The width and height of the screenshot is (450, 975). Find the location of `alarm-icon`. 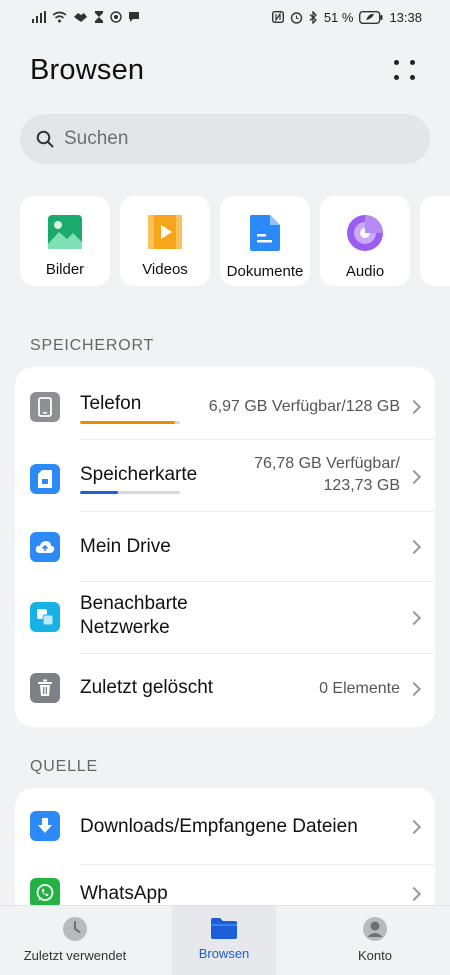

alarm-icon is located at coordinates (296, 17).